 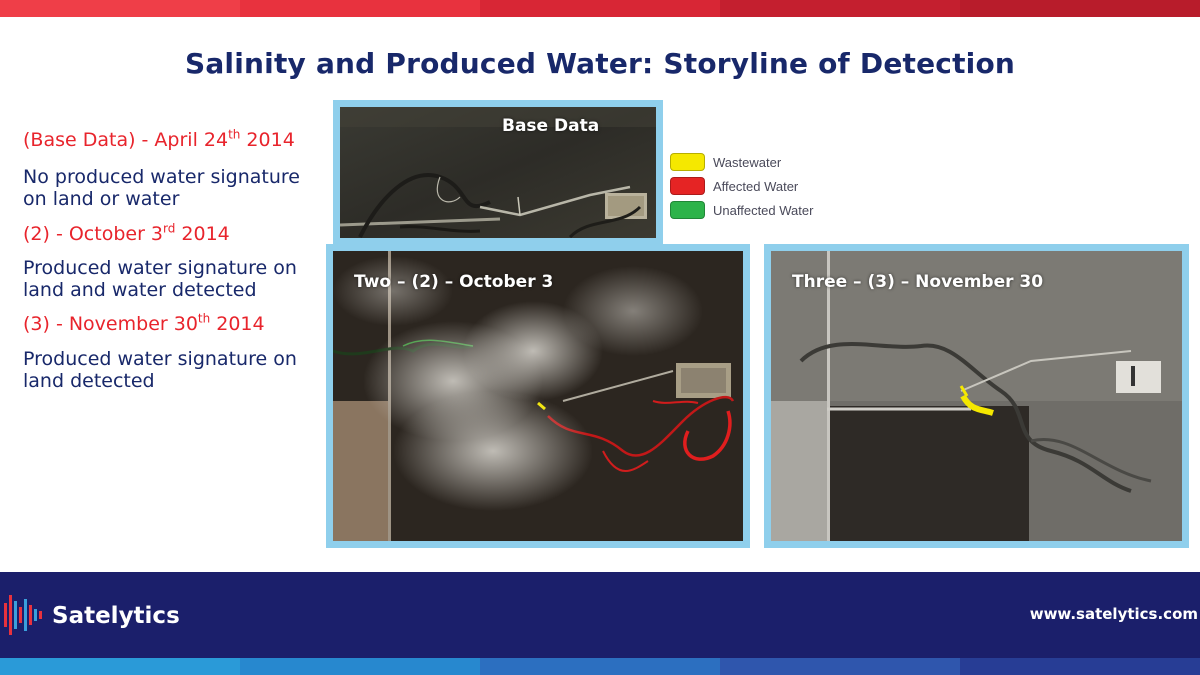 I want to click on legend-label-affected: Affected Water, so click(x=756, y=186).